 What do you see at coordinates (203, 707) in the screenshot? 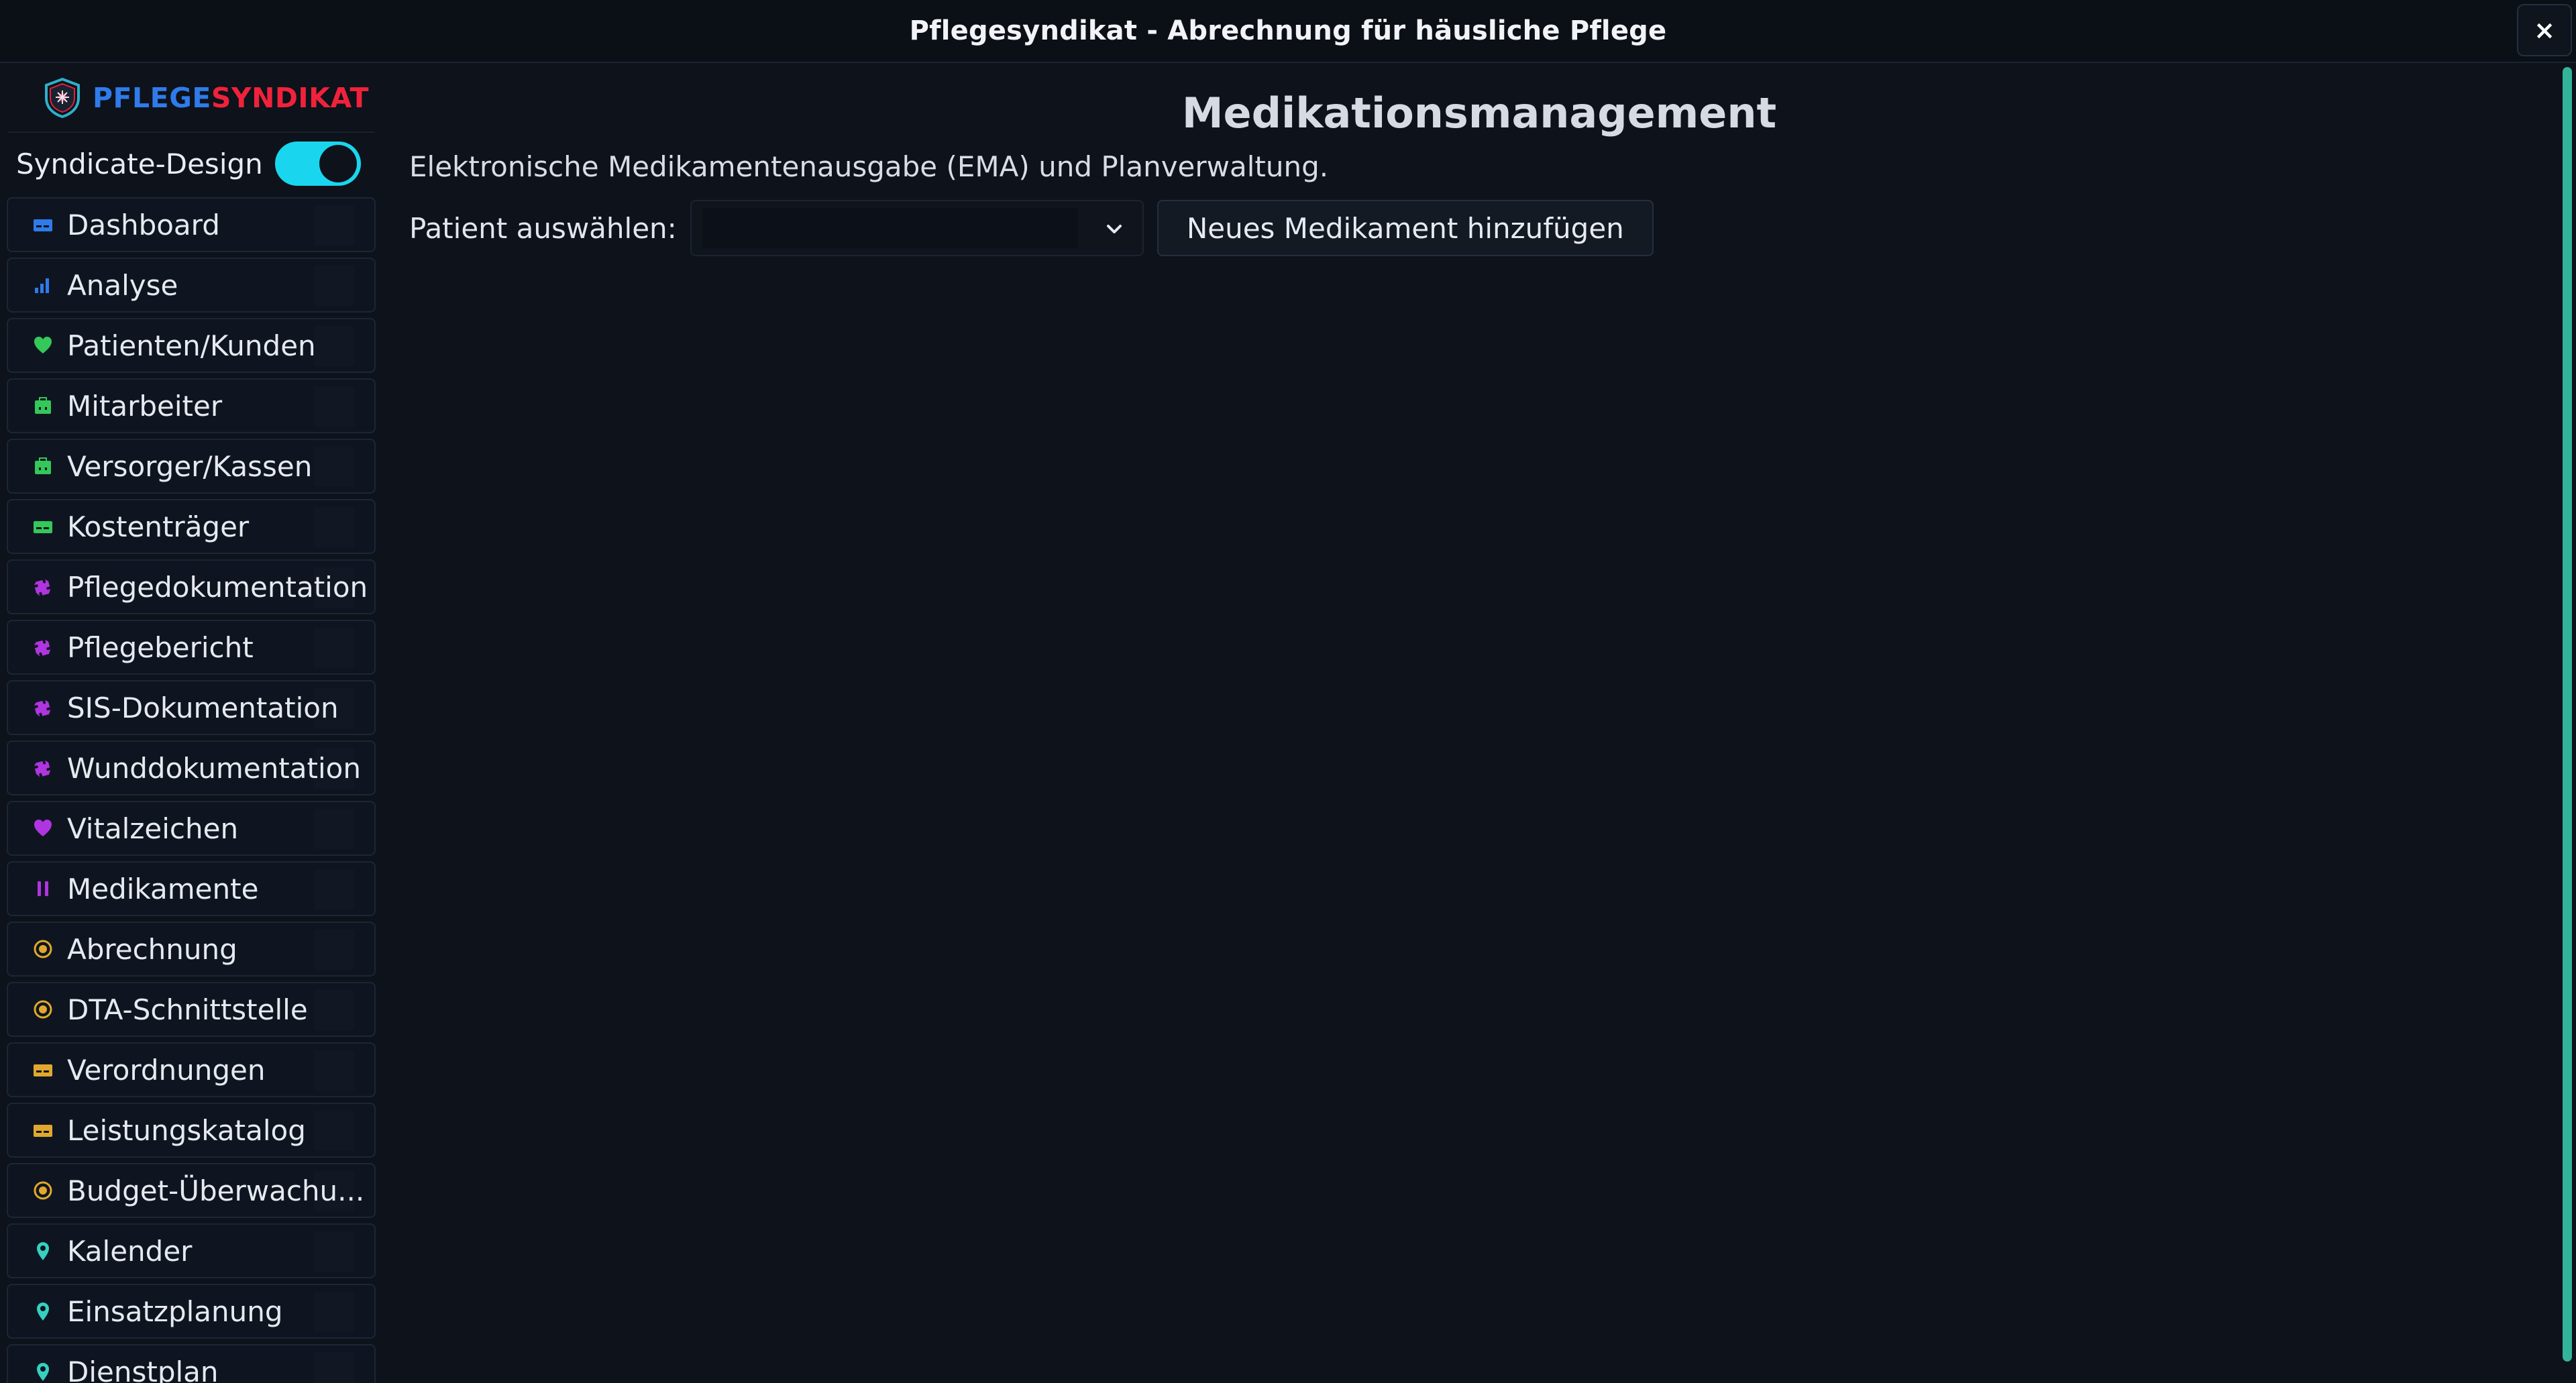
I see `sidebar-item-label: SIS-Dokumentation` at bounding box center [203, 707].